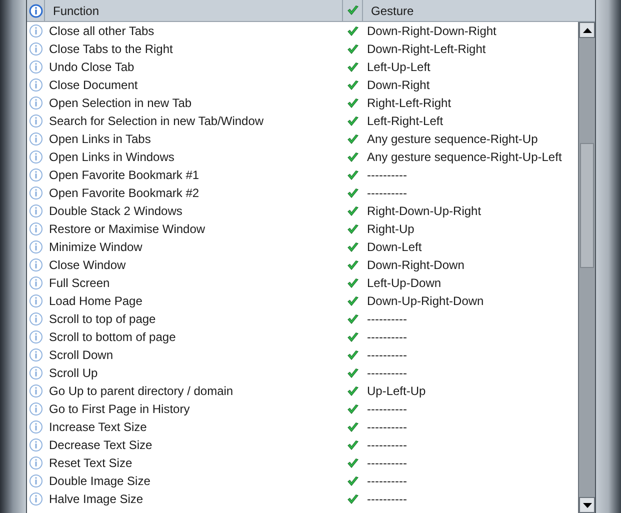 The width and height of the screenshot is (621, 513). What do you see at coordinates (404, 283) in the screenshot?
I see `gesture-text: Left-Up-Down` at bounding box center [404, 283].